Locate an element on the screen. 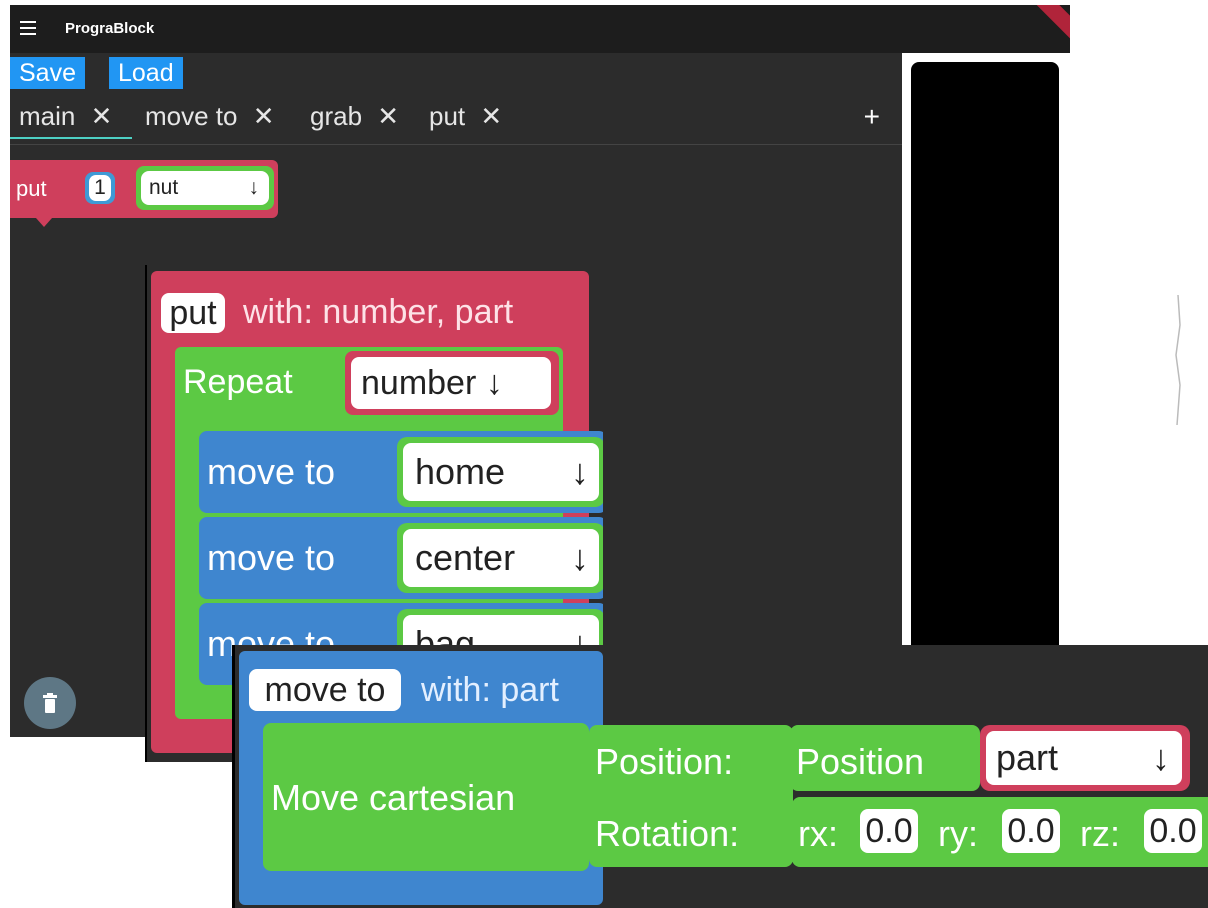  position-block: Position is located at coordinates (885, 758).